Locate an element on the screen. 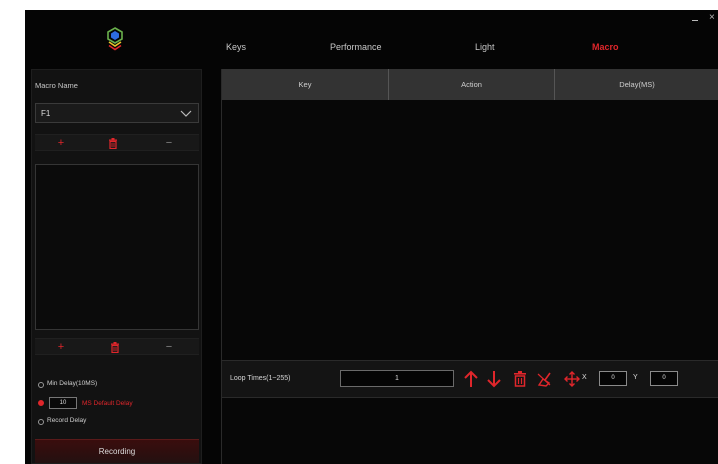 The width and height of the screenshot is (718, 464). y-coordinate-label: Y is located at coordinates (635, 377).